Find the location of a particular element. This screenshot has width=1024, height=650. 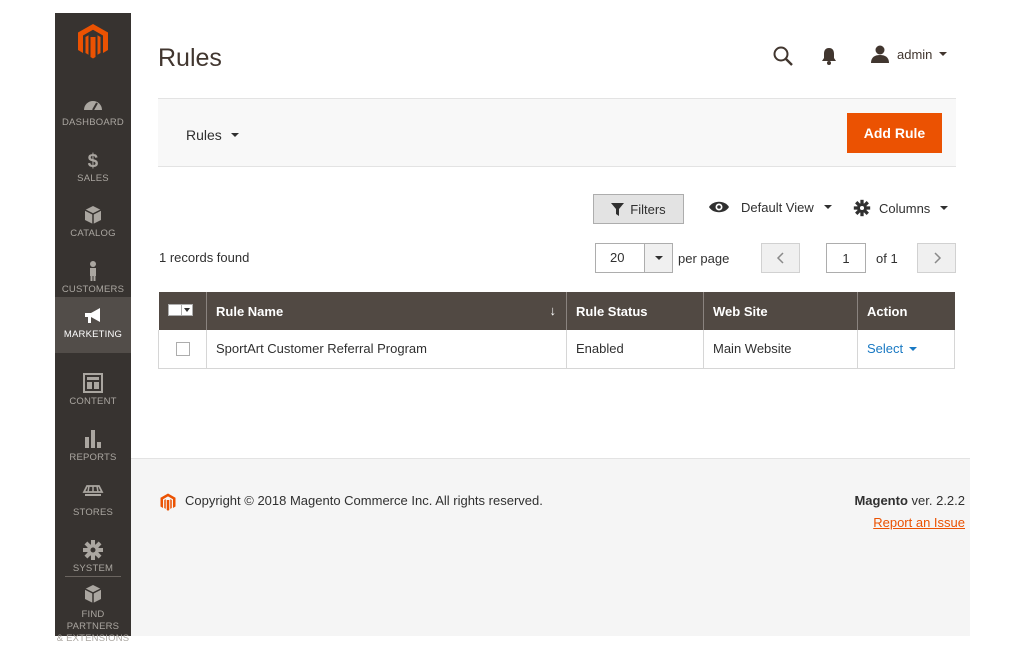

sidebar-divider is located at coordinates (93, 576).